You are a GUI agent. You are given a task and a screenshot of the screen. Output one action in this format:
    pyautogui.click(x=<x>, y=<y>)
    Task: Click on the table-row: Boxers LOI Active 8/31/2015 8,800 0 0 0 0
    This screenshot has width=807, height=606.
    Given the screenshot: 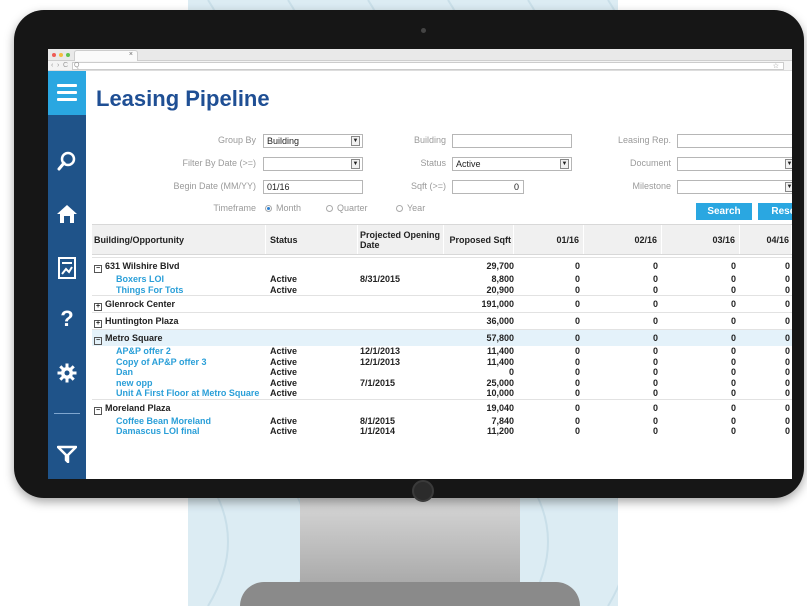 What is the action you would take?
    pyautogui.click(x=442, y=279)
    